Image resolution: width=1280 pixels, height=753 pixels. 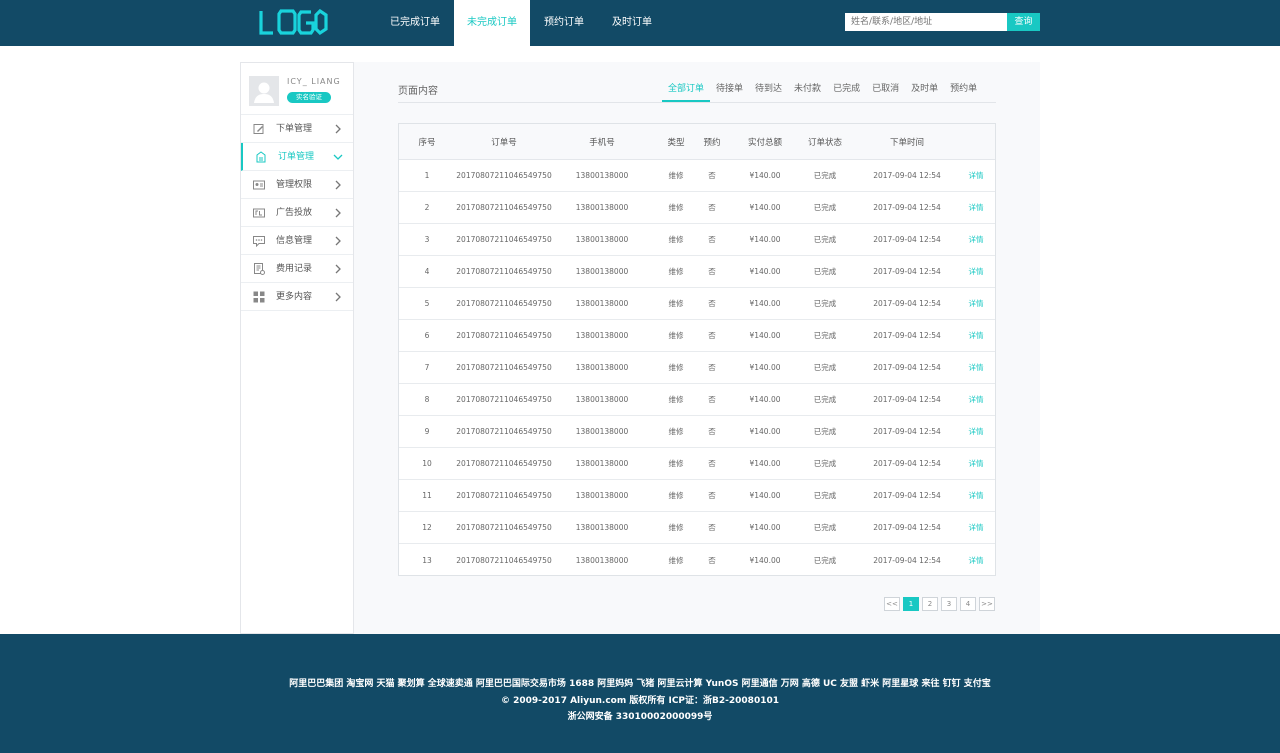 I want to click on cell-seq: 7, so click(x=427, y=367).